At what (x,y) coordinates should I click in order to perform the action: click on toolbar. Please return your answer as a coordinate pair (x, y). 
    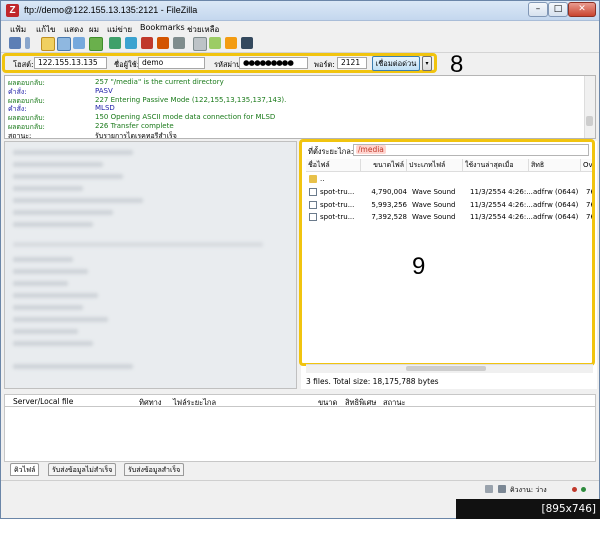
    Looking at the image, I should click on (300, 44).